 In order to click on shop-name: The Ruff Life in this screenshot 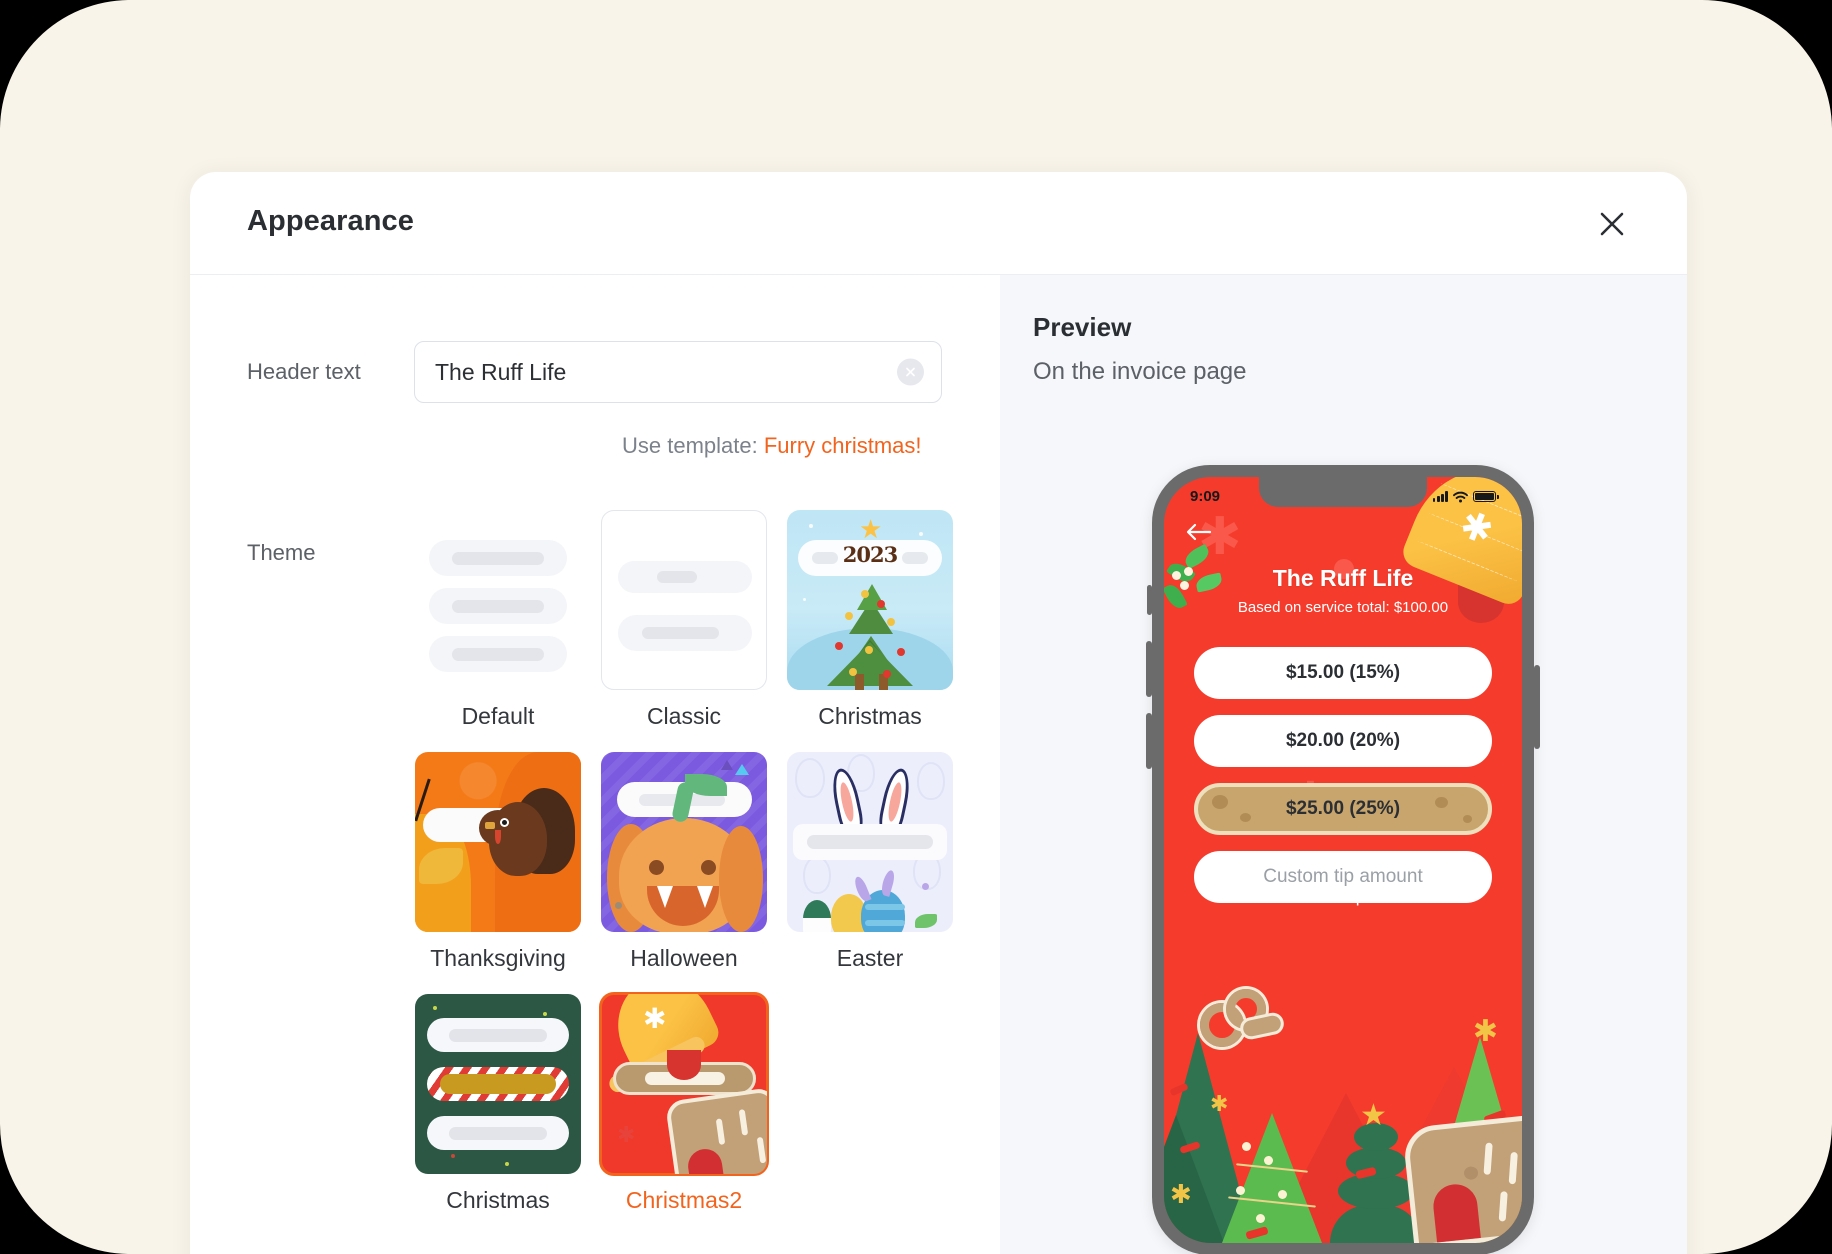, I will do `click(1343, 578)`.